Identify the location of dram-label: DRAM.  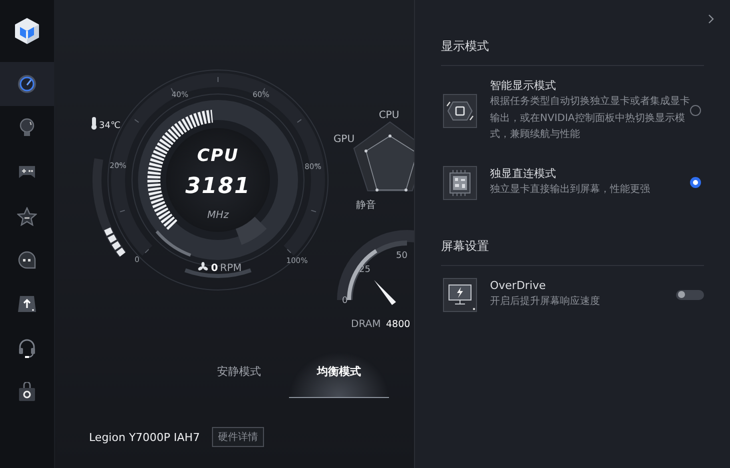
(366, 324).